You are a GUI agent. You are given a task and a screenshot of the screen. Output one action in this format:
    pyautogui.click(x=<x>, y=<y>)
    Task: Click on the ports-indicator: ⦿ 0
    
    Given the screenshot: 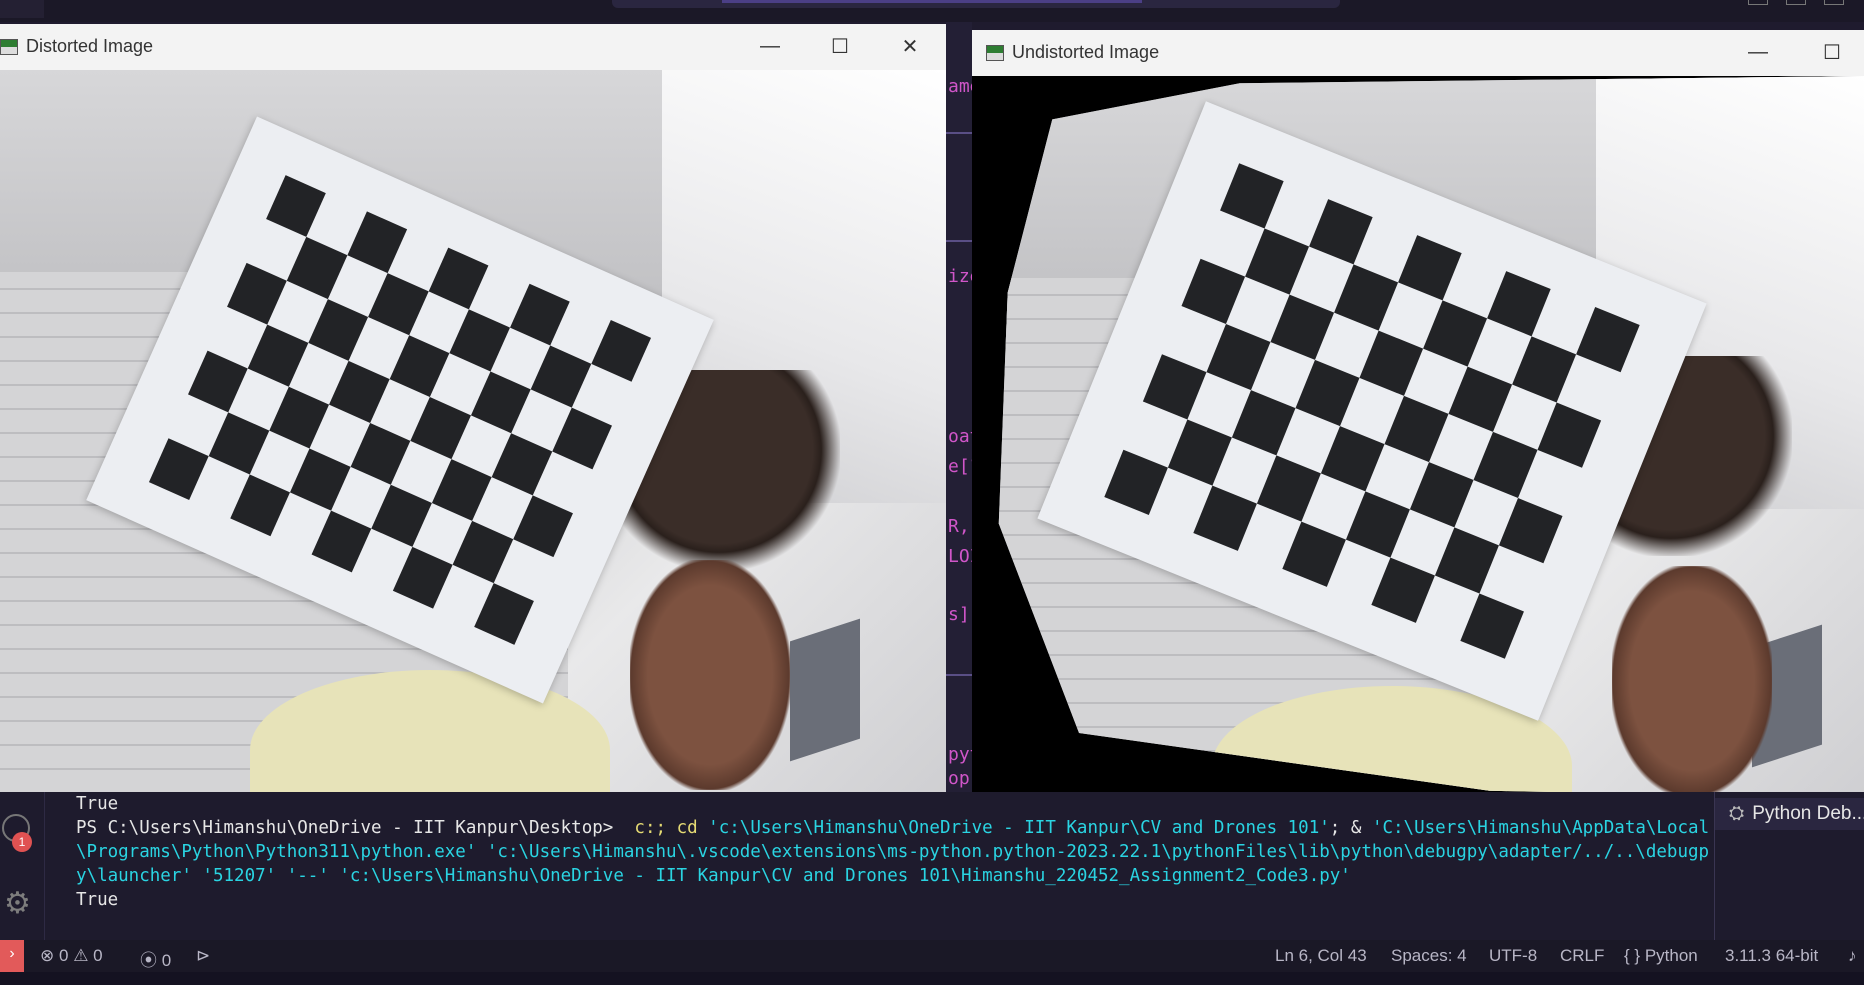 What is the action you would take?
    pyautogui.click(x=155, y=958)
    